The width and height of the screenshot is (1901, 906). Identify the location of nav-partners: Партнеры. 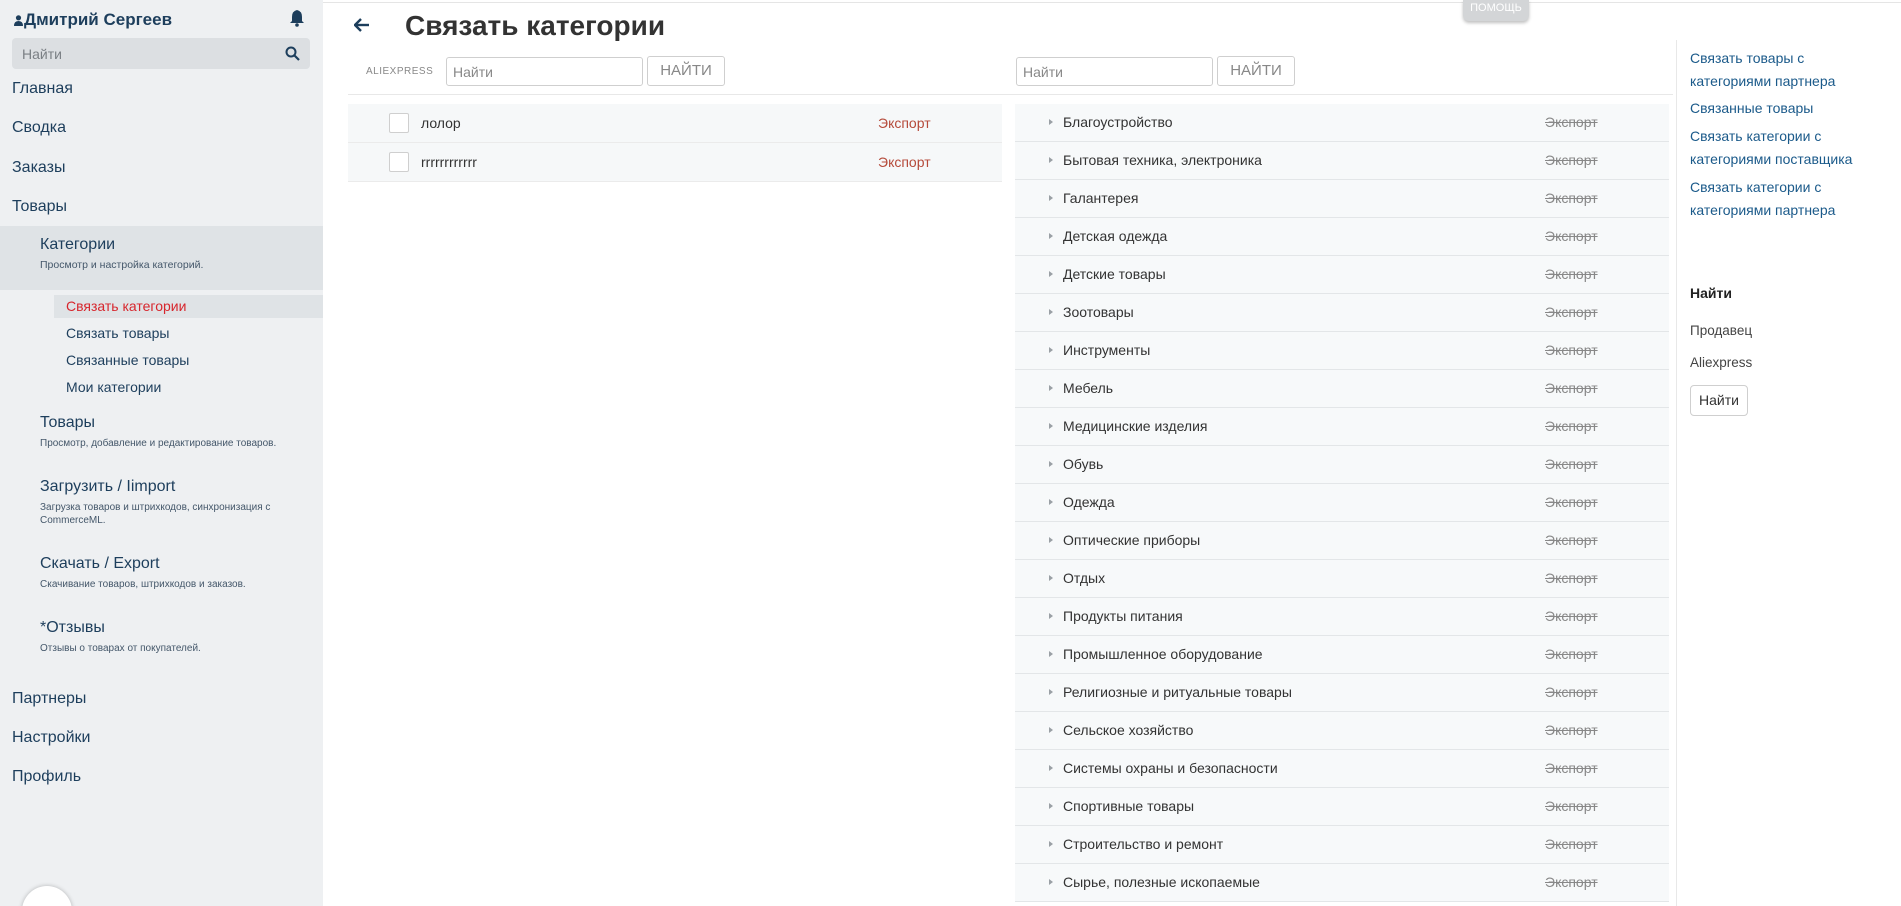
(49, 699).